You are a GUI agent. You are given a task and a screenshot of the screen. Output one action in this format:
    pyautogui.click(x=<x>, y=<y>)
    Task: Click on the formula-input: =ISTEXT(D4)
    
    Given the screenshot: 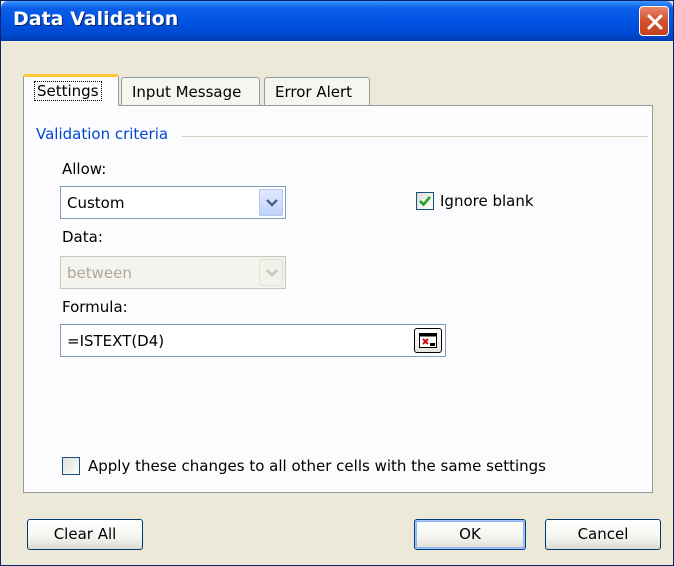 What is the action you would take?
    pyautogui.click(x=253, y=340)
    